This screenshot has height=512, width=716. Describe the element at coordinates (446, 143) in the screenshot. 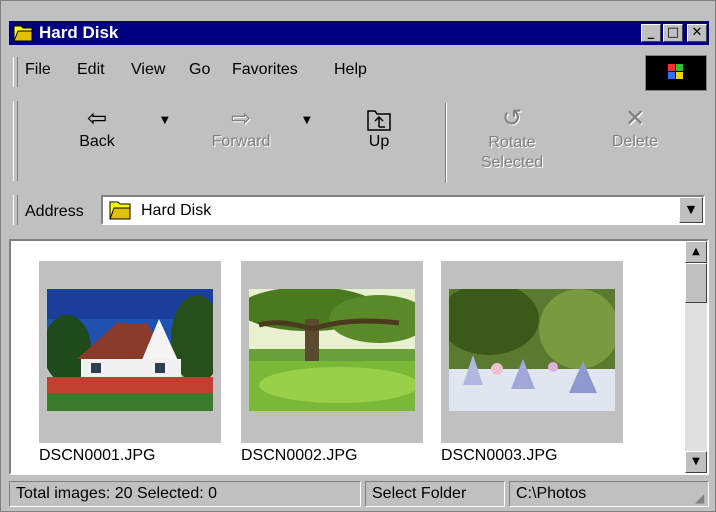

I see `toolbar-separator` at that location.